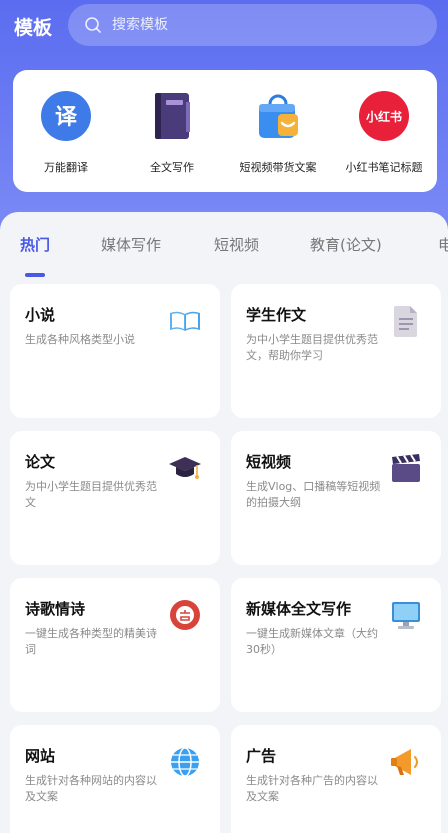 The image size is (448, 833). I want to click on template-card-advertisement: 广告 生成针对各种广告的内容以及文案, so click(336, 779).